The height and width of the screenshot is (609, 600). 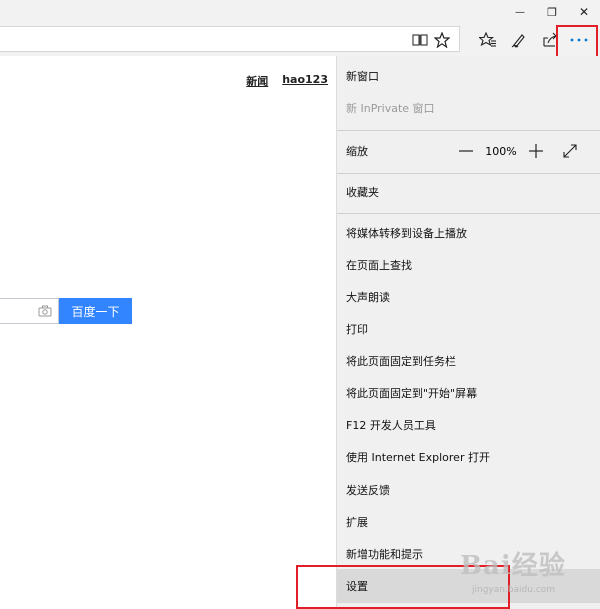 I want to click on fullscreen-icon, so click(x=570, y=151).